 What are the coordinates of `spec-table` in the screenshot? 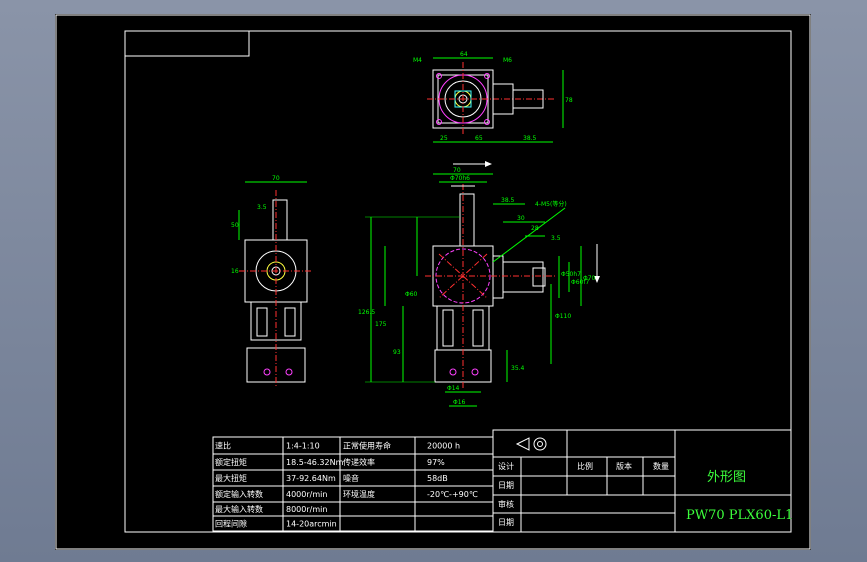 It's located at (353, 484).